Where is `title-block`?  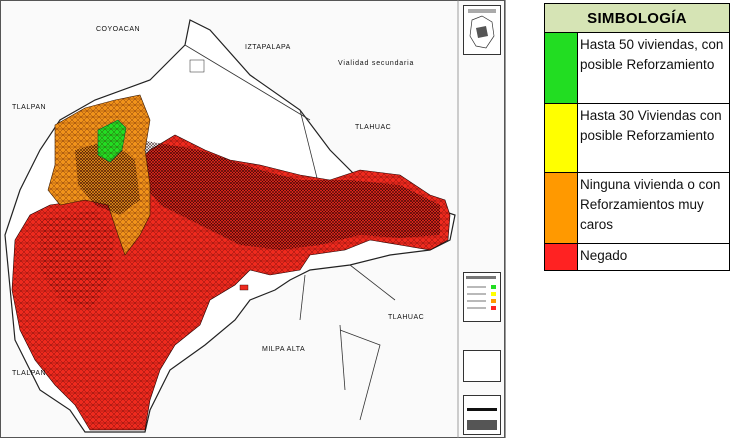 title-block is located at coordinates (482, 366).